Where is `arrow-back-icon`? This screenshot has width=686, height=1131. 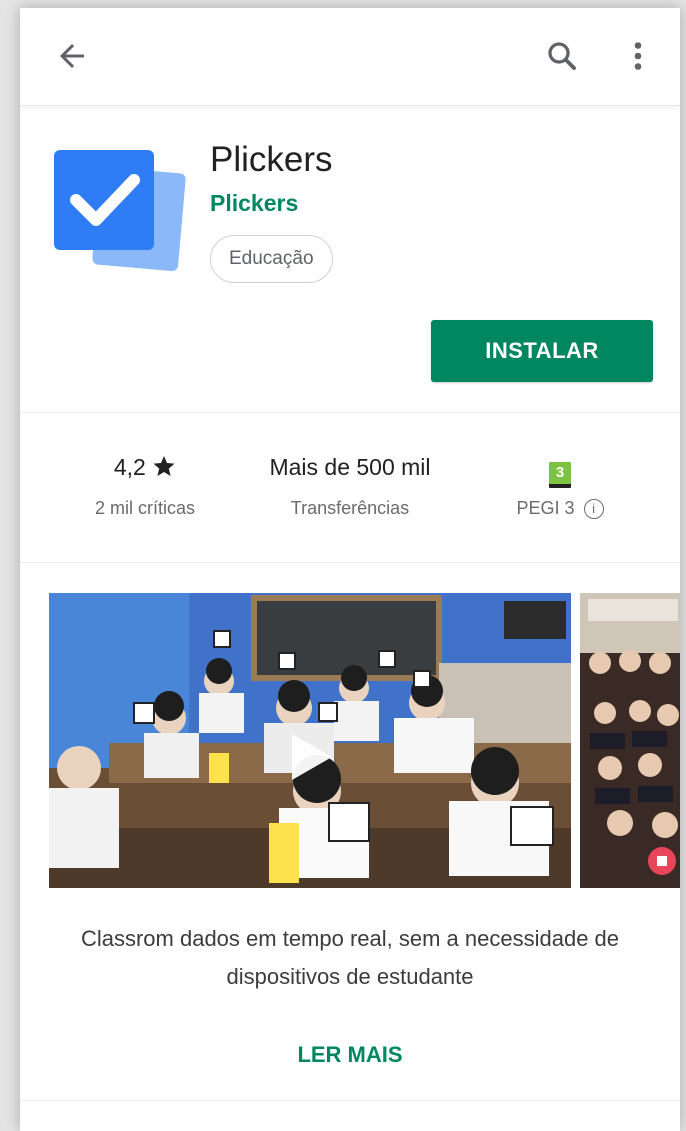
arrow-back-icon is located at coordinates (72, 56).